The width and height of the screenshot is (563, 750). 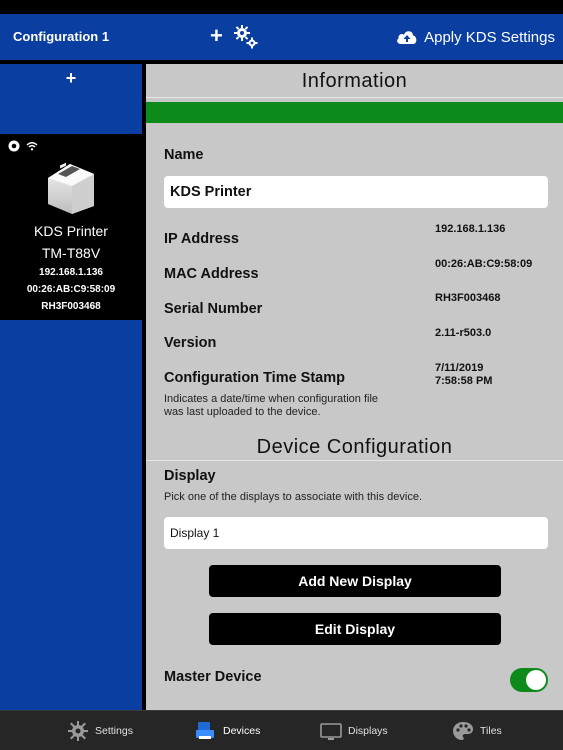 What do you see at coordinates (281, 37) in the screenshot?
I see `nav-bar: Configuration 1 + Apply KDS Settings` at bounding box center [281, 37].